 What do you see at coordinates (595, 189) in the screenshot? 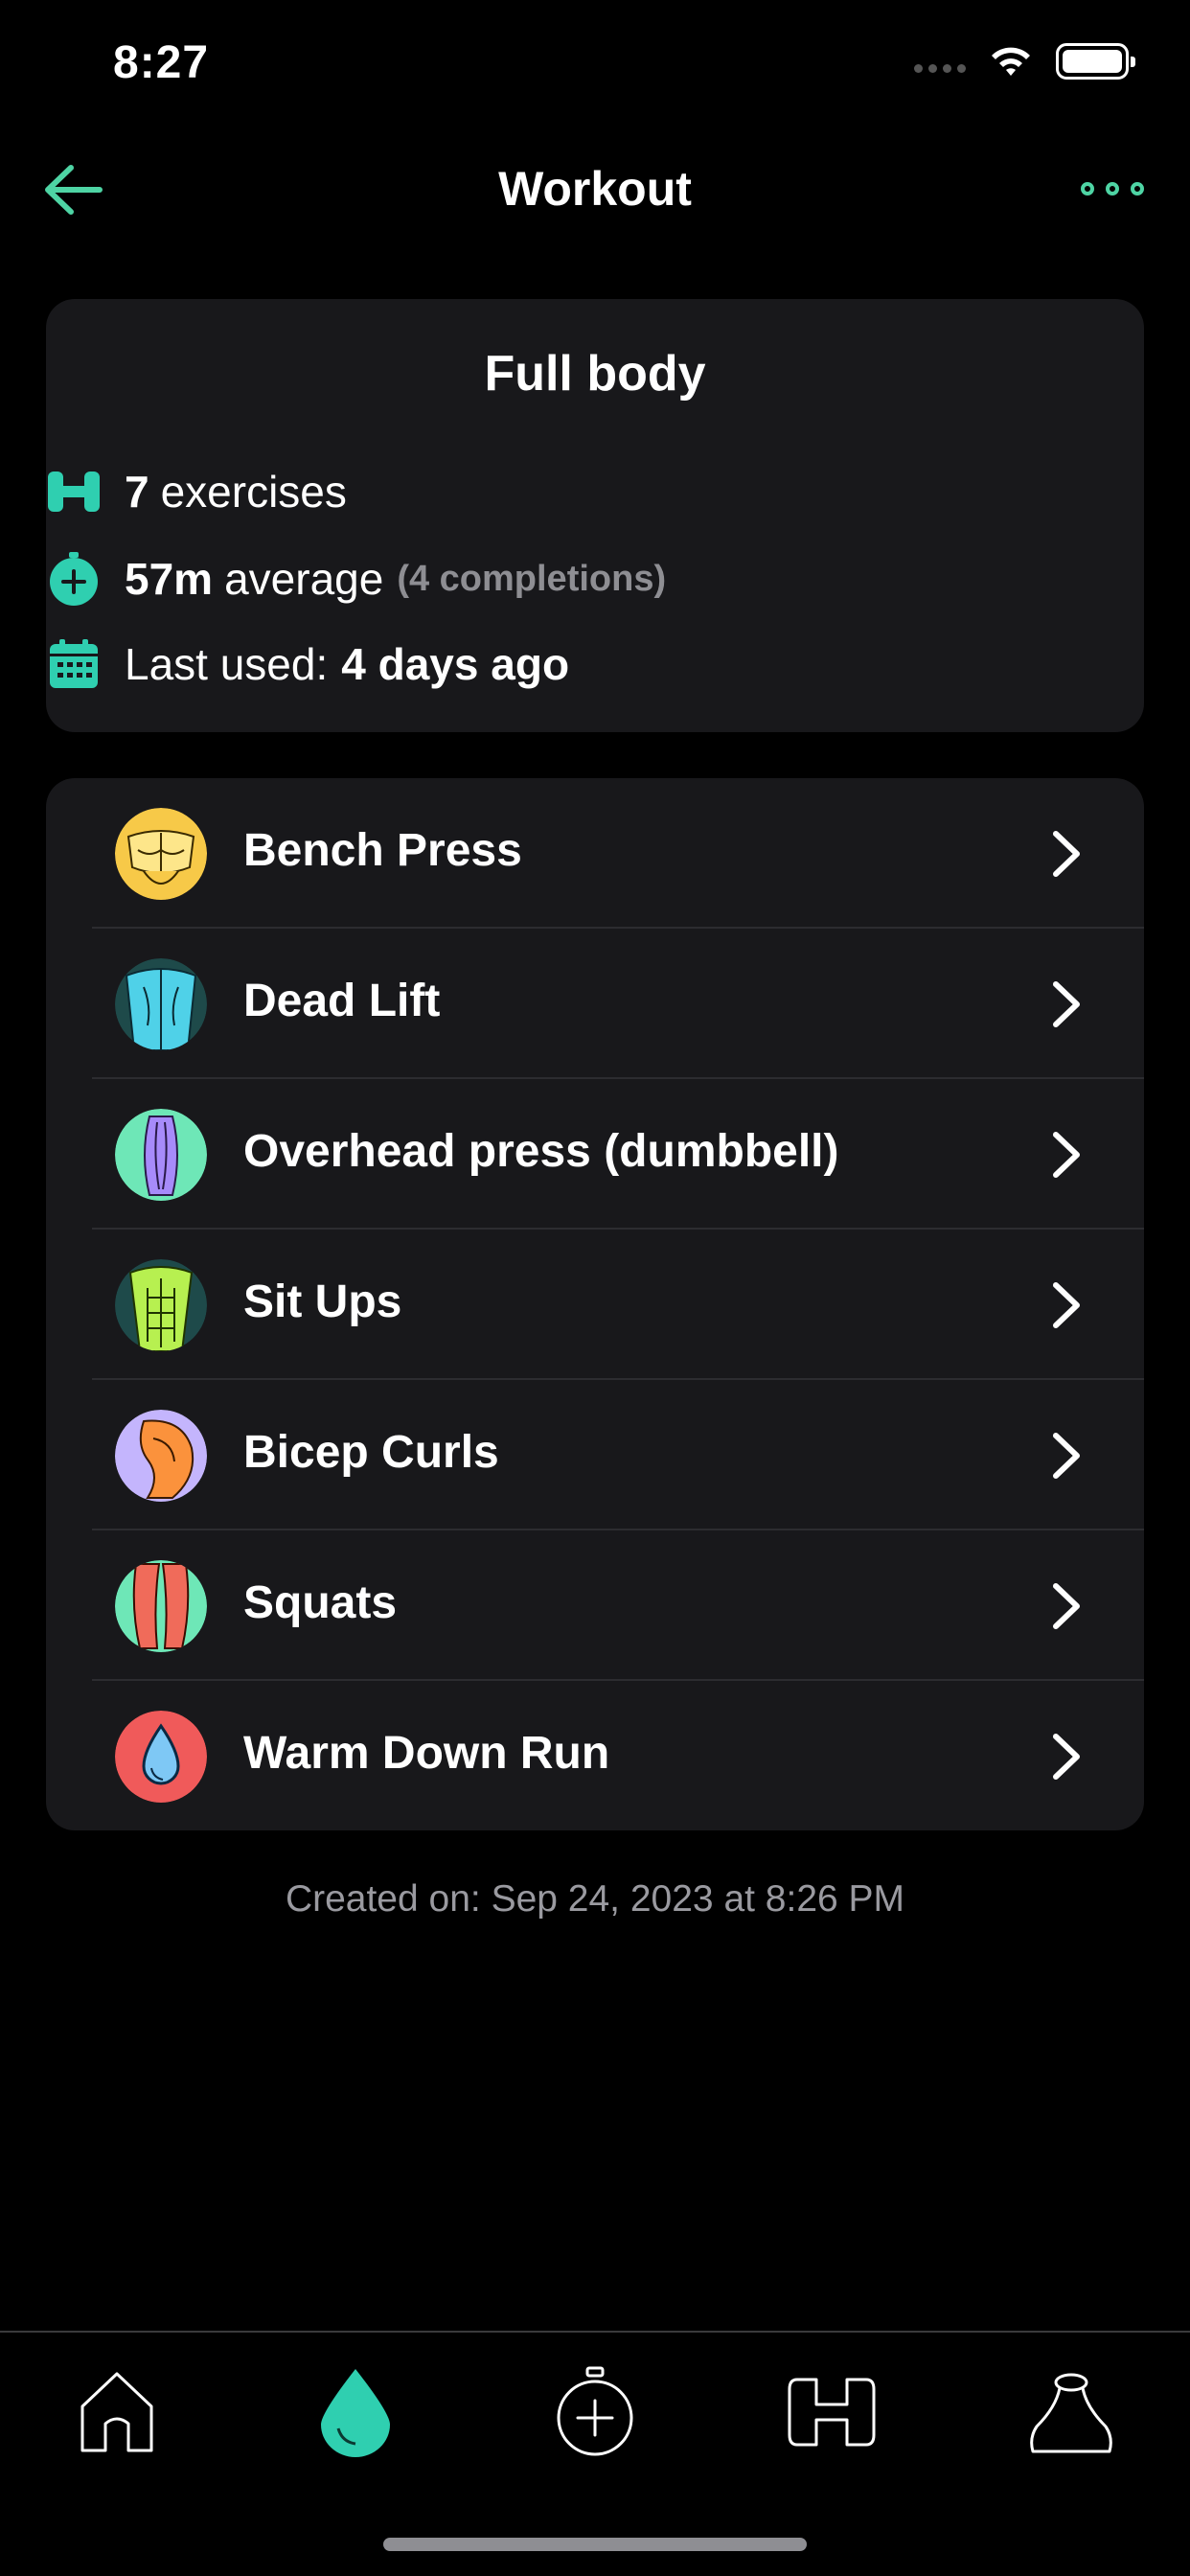
I see `page-title: Workout` at bounding box center [595, 189].